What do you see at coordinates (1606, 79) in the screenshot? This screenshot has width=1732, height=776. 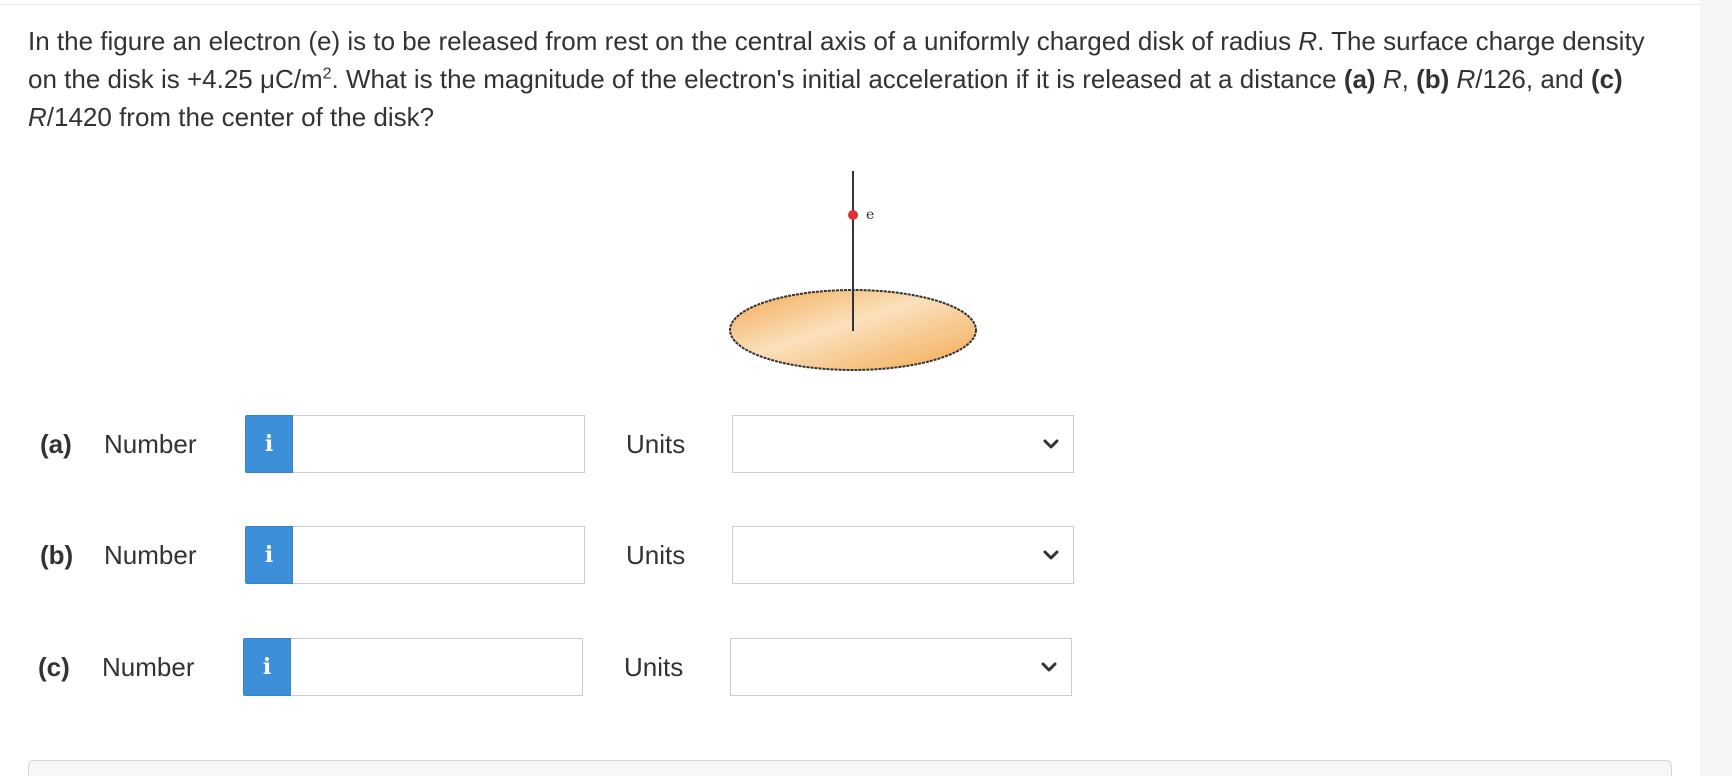 I see `part-c-ref: (c)` at bounding box center [1606, 79].